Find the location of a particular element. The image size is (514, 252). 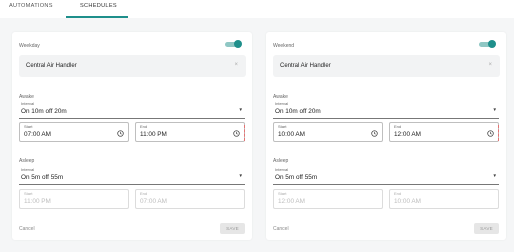

schedule-name-label: Weekend is located at coordinates (284, 46).